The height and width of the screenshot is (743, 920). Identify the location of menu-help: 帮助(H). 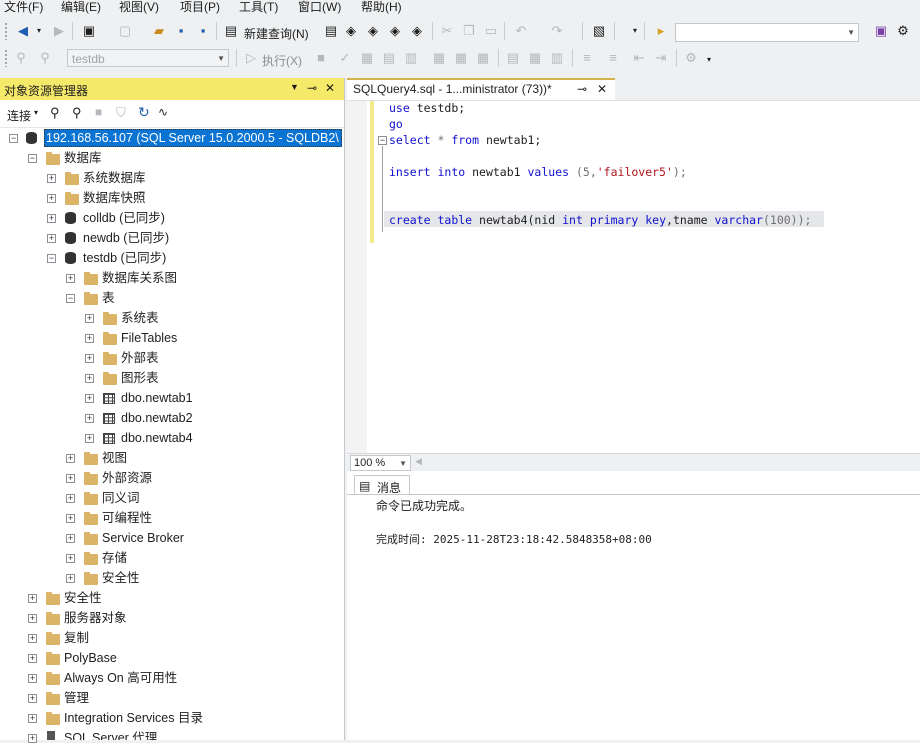
(381, 7).